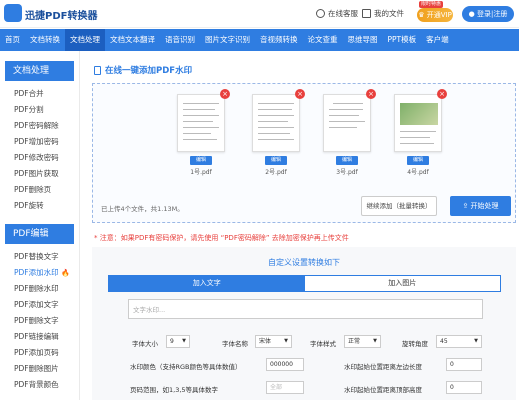 The width and height of the screenshot is (519, 400). Describe the element at coordinates (363, 40) in the screenshot. I see `nav-item-mindmap: 思维导图` at that location.